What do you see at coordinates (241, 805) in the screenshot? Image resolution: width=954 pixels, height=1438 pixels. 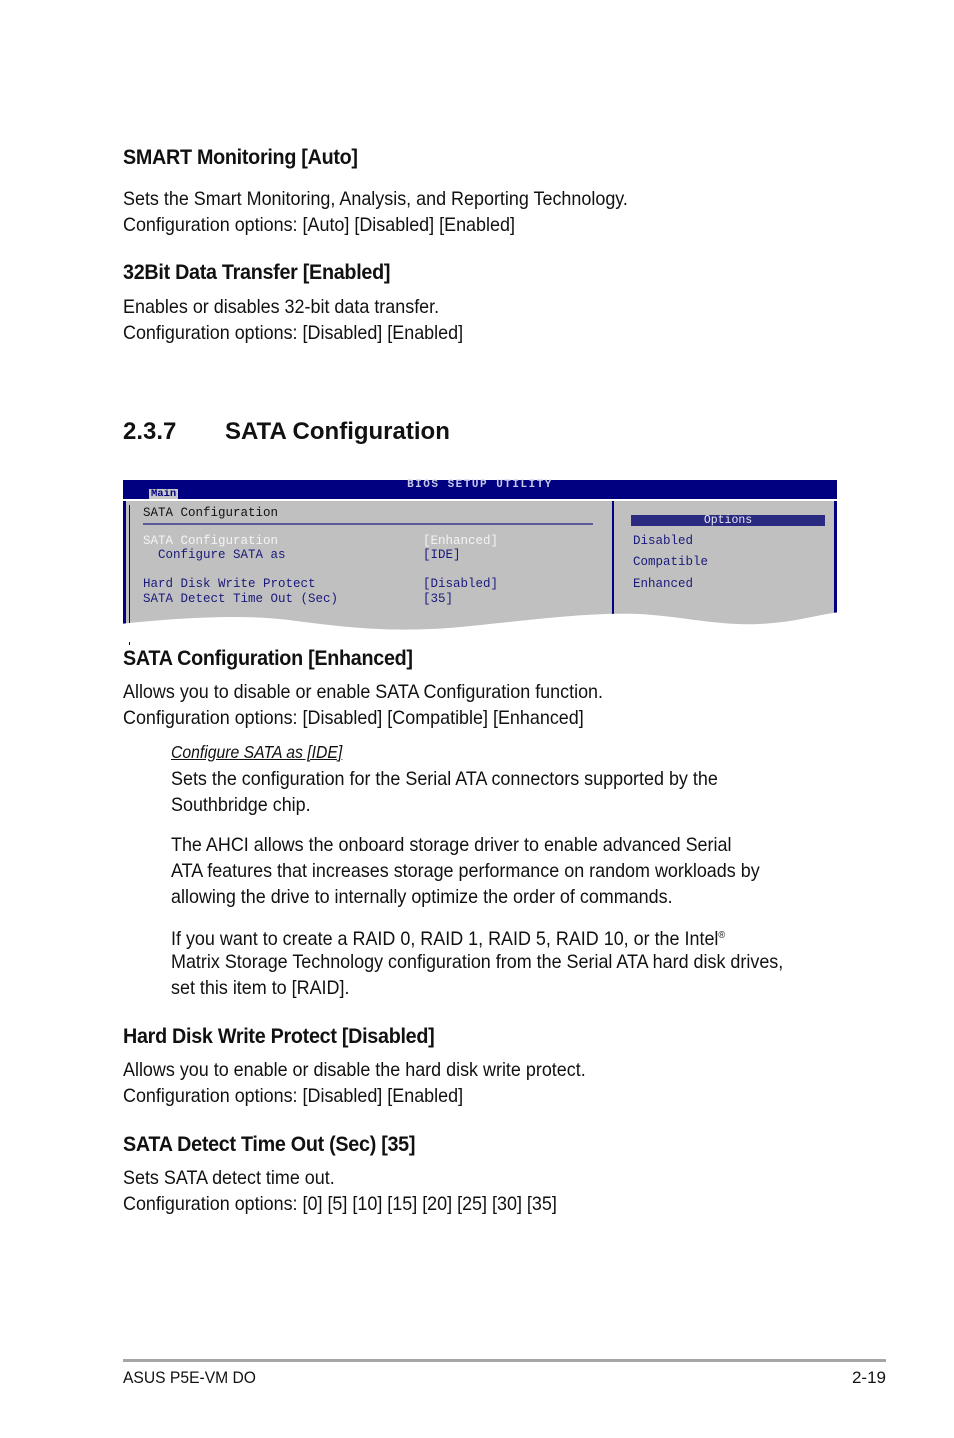 I see `configure-sata-p1: Southbridge chip.` at bounding box center [241, 805].